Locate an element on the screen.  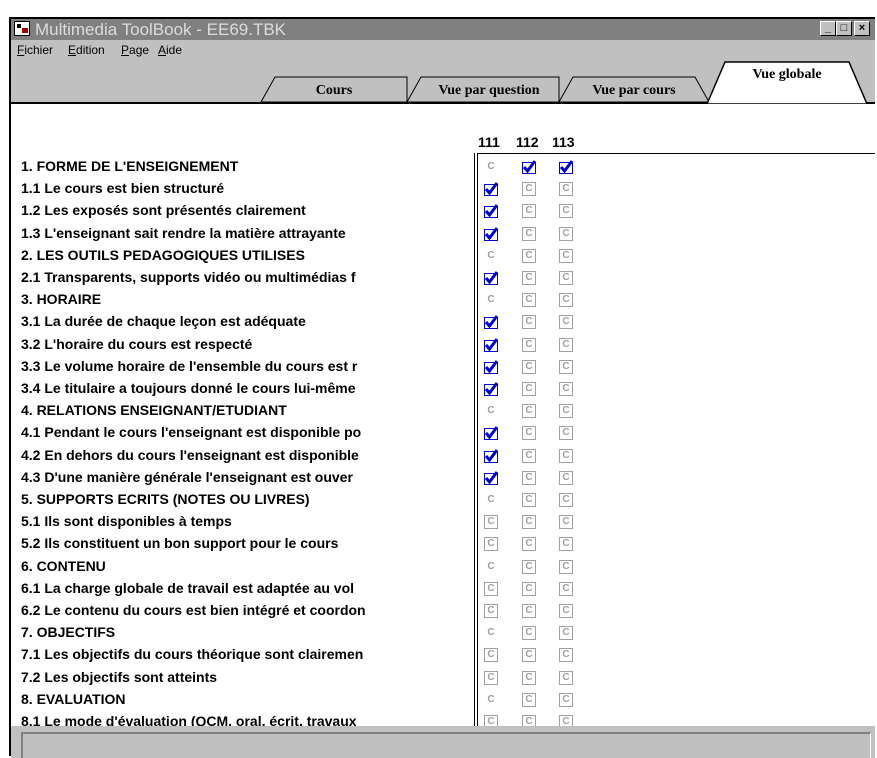
tab-vue-globale: Vue globale is located at coordinates (787, 83).